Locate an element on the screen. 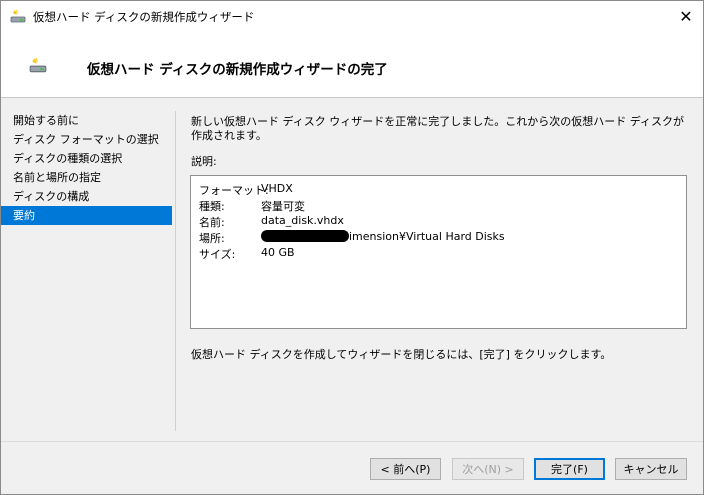 This screenshot has width=704, height=495. step-configure-disk: ディスクの構成 is located at coordinates (86, 196).